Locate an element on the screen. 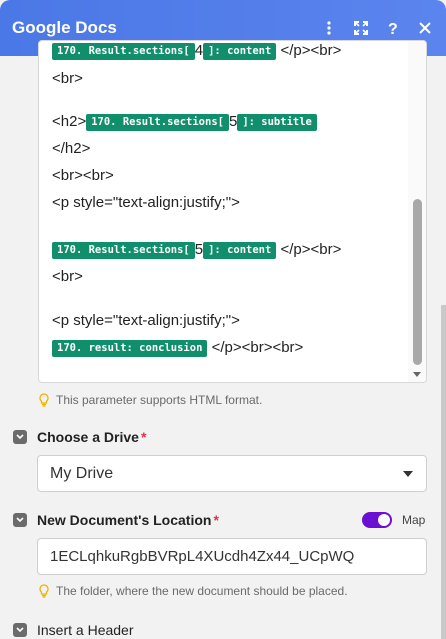 The width and height of the screenshot is (446, 639). folder-id-input: 1ECLqhkuRgbBVRpL4XUcdh4Zx44_UCpWQ is located at coordinates (232, 556).